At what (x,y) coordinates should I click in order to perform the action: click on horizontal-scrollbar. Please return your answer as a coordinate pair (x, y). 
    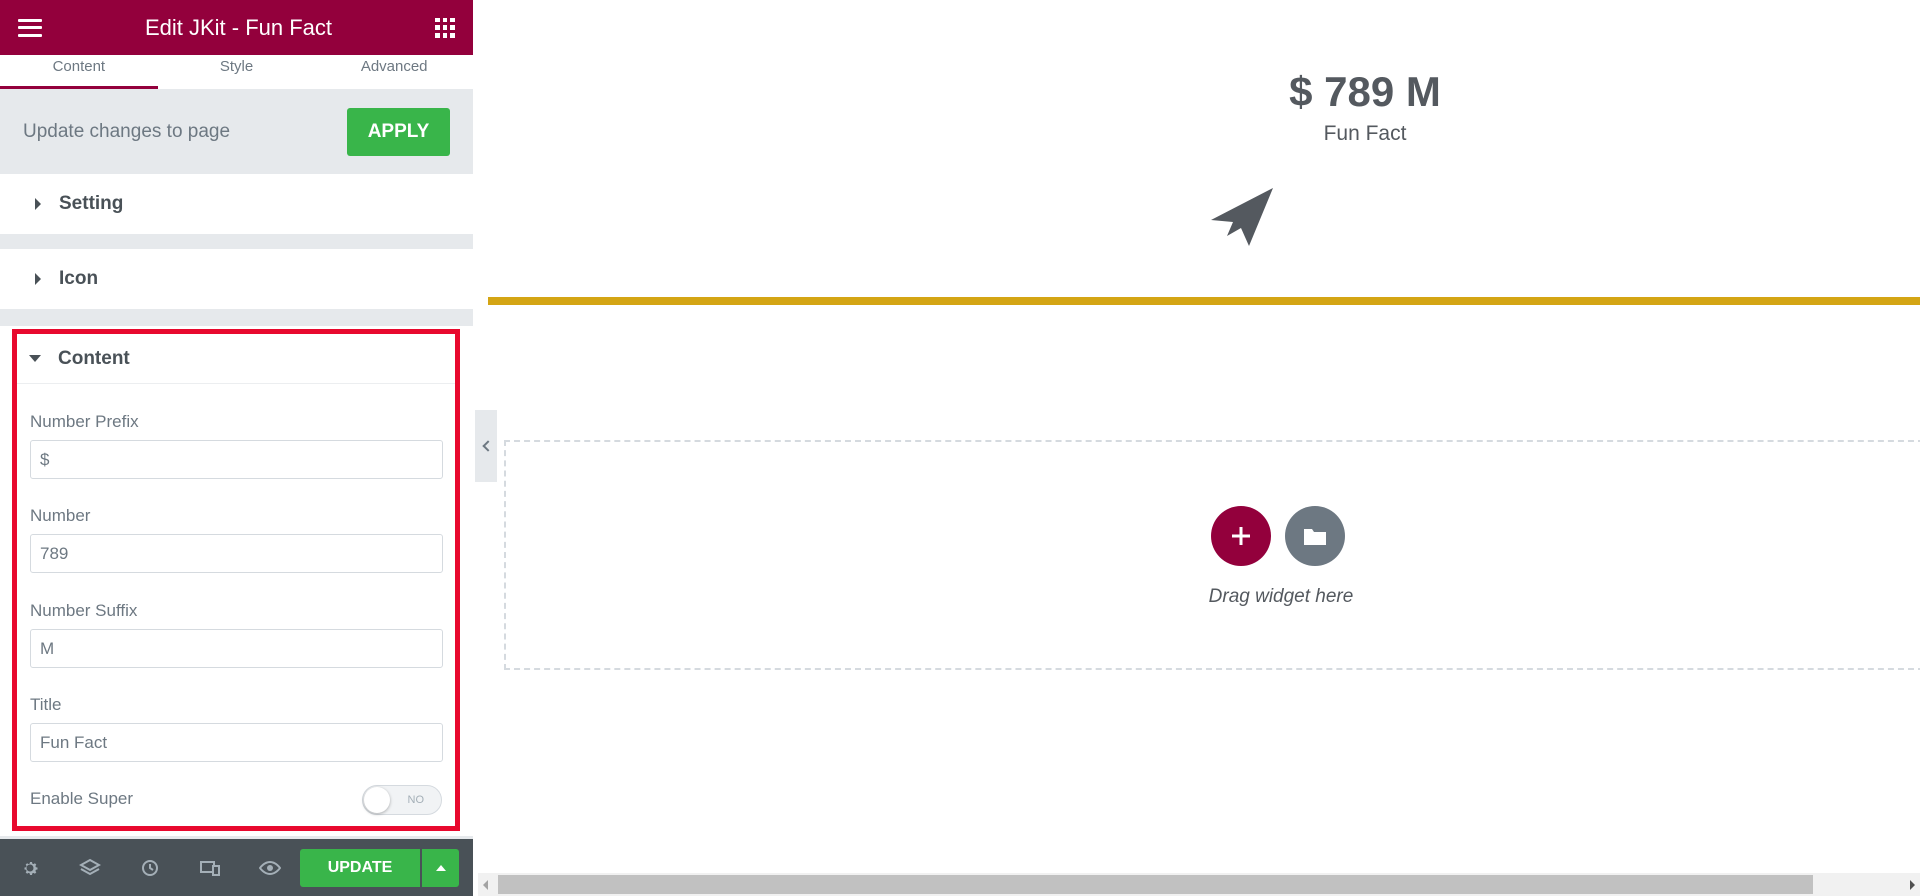
    Looking at the image, I should click on (1199, 884).